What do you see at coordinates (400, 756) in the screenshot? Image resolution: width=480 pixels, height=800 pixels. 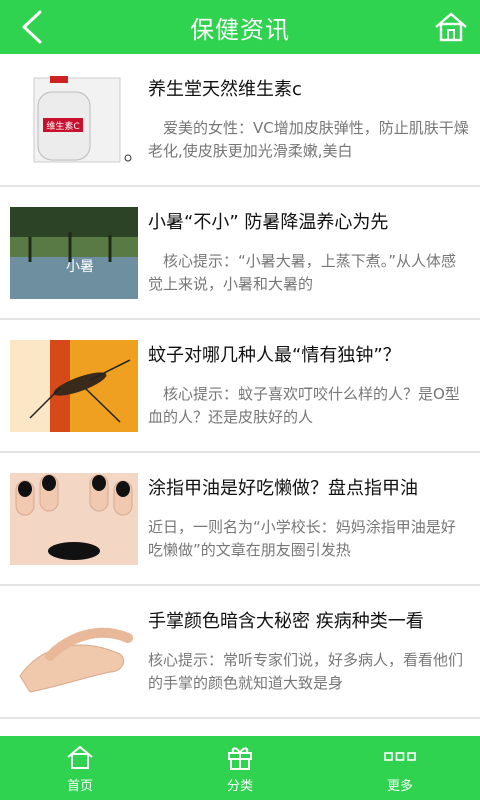 I see `more-icon` at bounding box center [400, 756].